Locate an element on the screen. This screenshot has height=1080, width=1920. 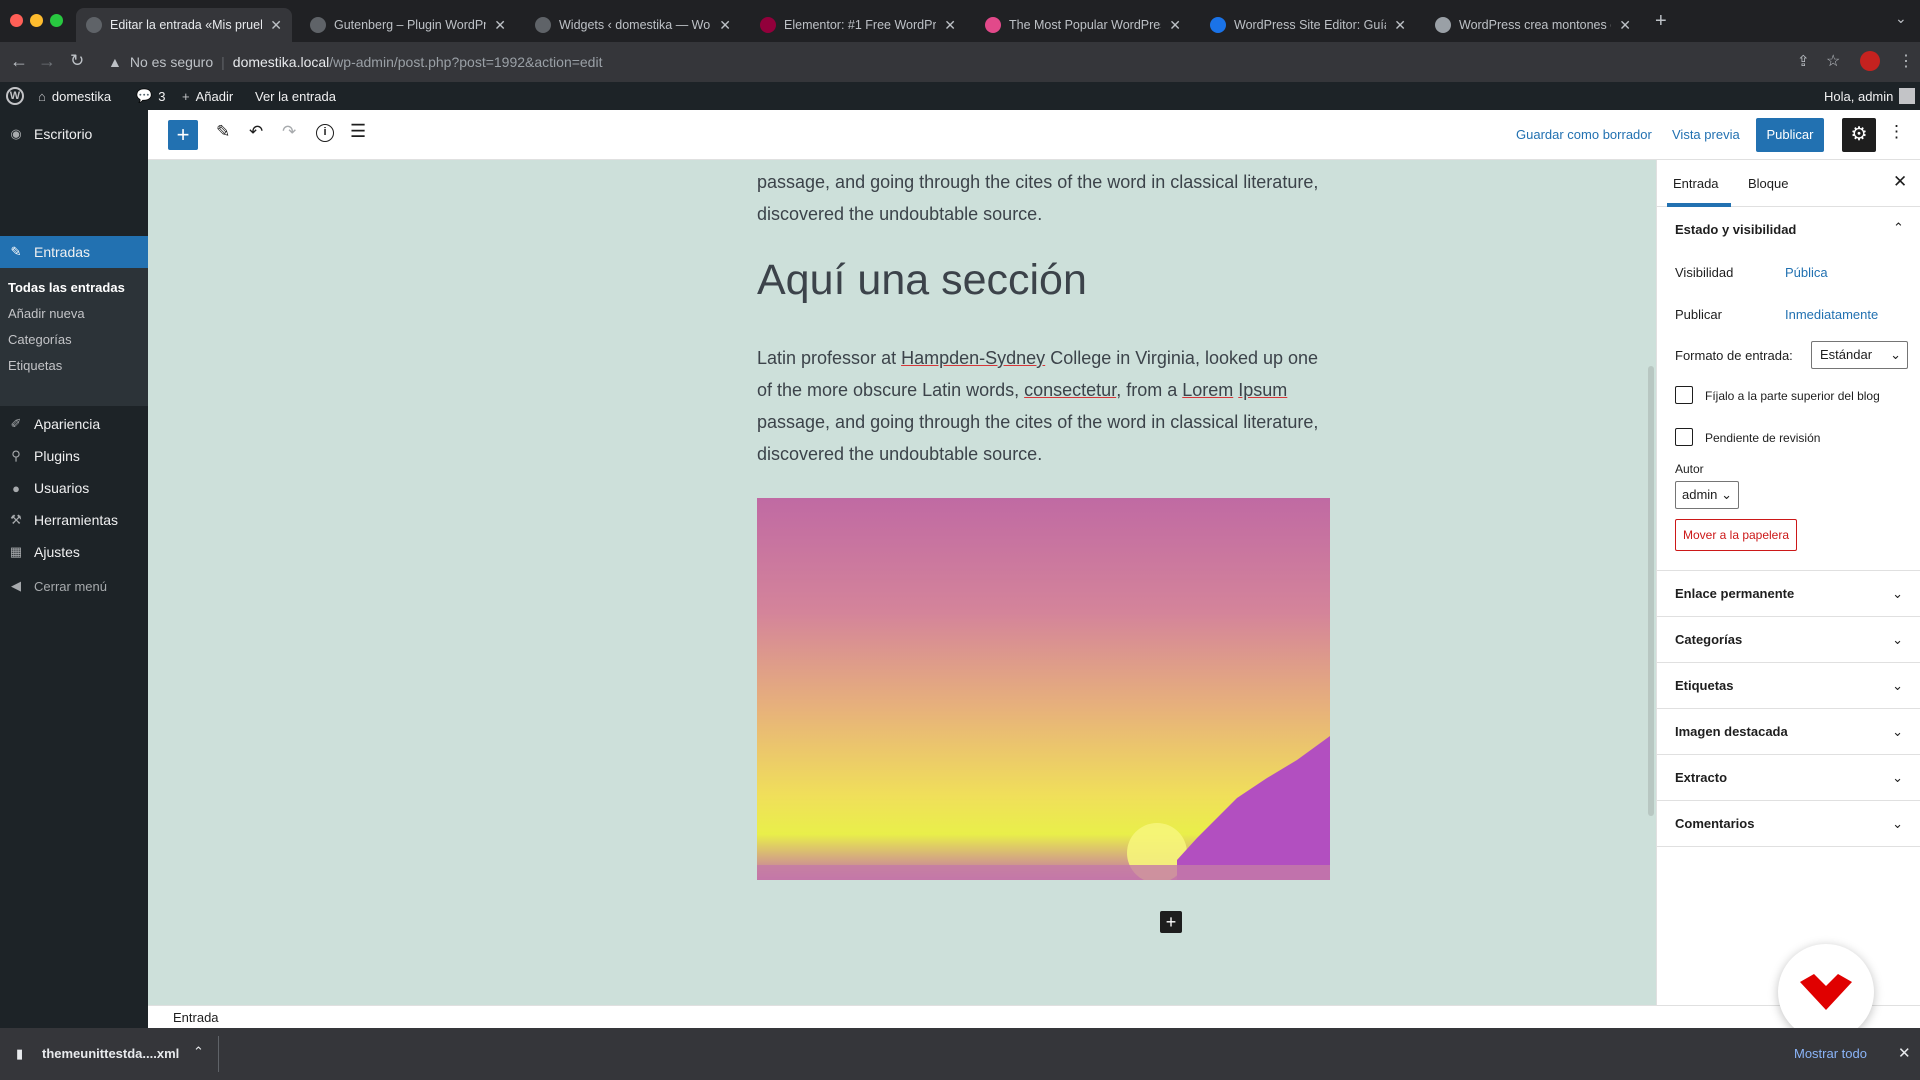
image-block is located at coordinates (1043, 689).